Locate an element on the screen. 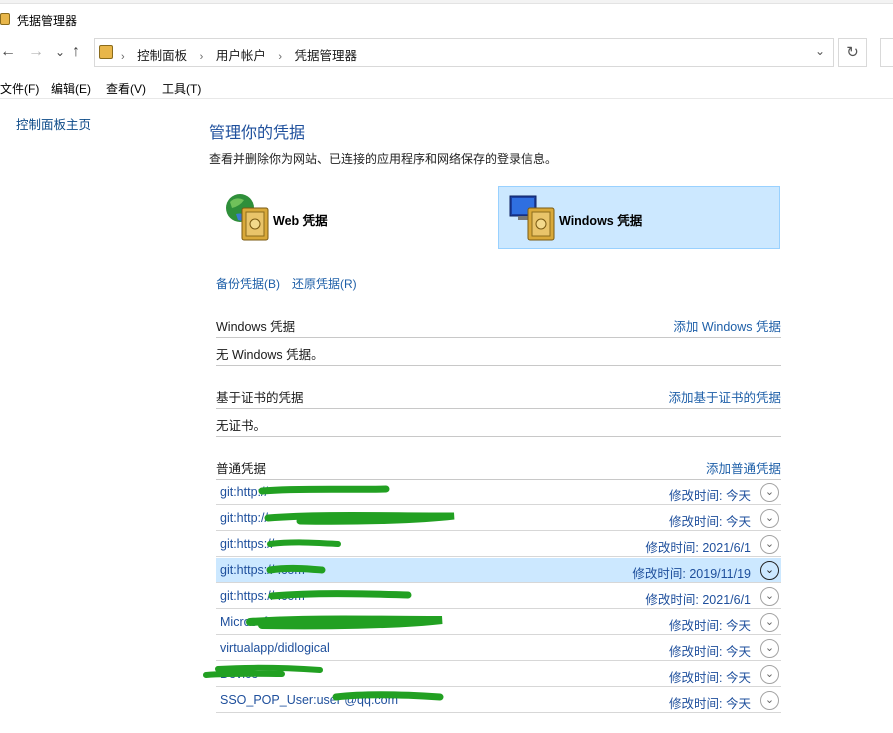 This screenshot has width=893, height=733. credential-name: SSO_POP_User:user @qq.com is located at coordinates (309, 700).